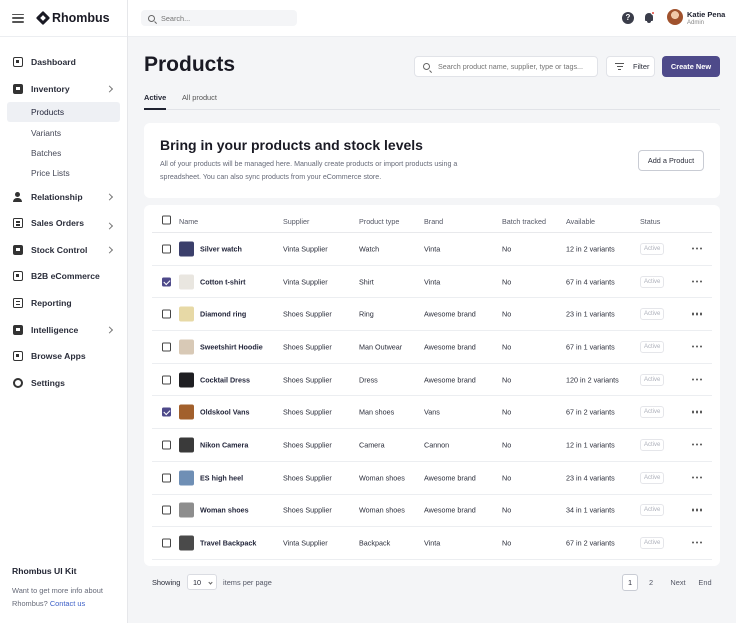 The height and width of the screenshot is (623, 736). I want to click on create-new-button: Create New, so click(691, 66).